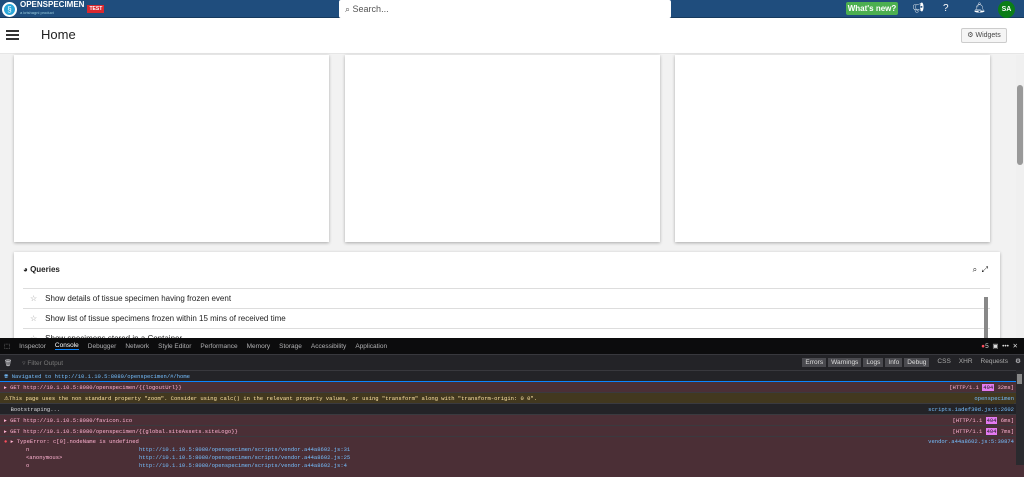 Image resolution: width=1024 pixels, height=477 pixels. Describe the element at coordinates (218, 346) in the screenshot. I see `tab-performance: Performance` at that location.